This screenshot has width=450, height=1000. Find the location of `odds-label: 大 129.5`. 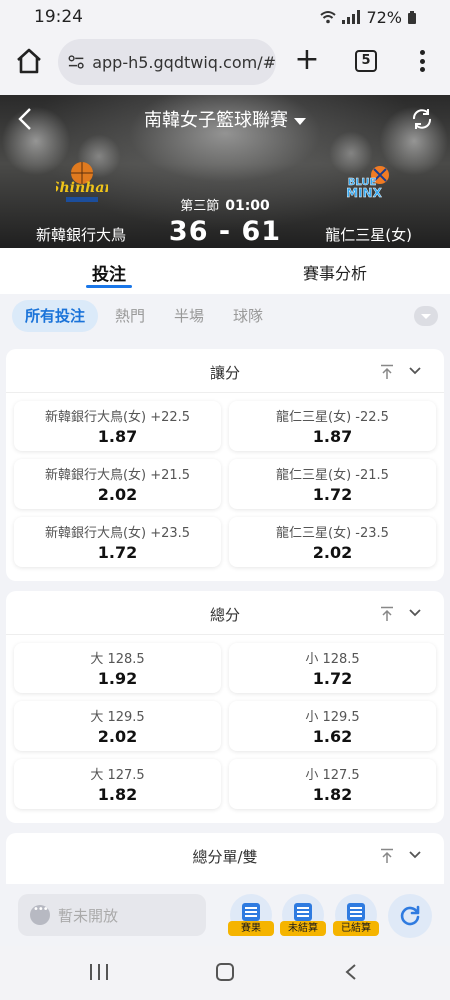

odds-label: 大 129.5 is located at coordinates (117, 717).